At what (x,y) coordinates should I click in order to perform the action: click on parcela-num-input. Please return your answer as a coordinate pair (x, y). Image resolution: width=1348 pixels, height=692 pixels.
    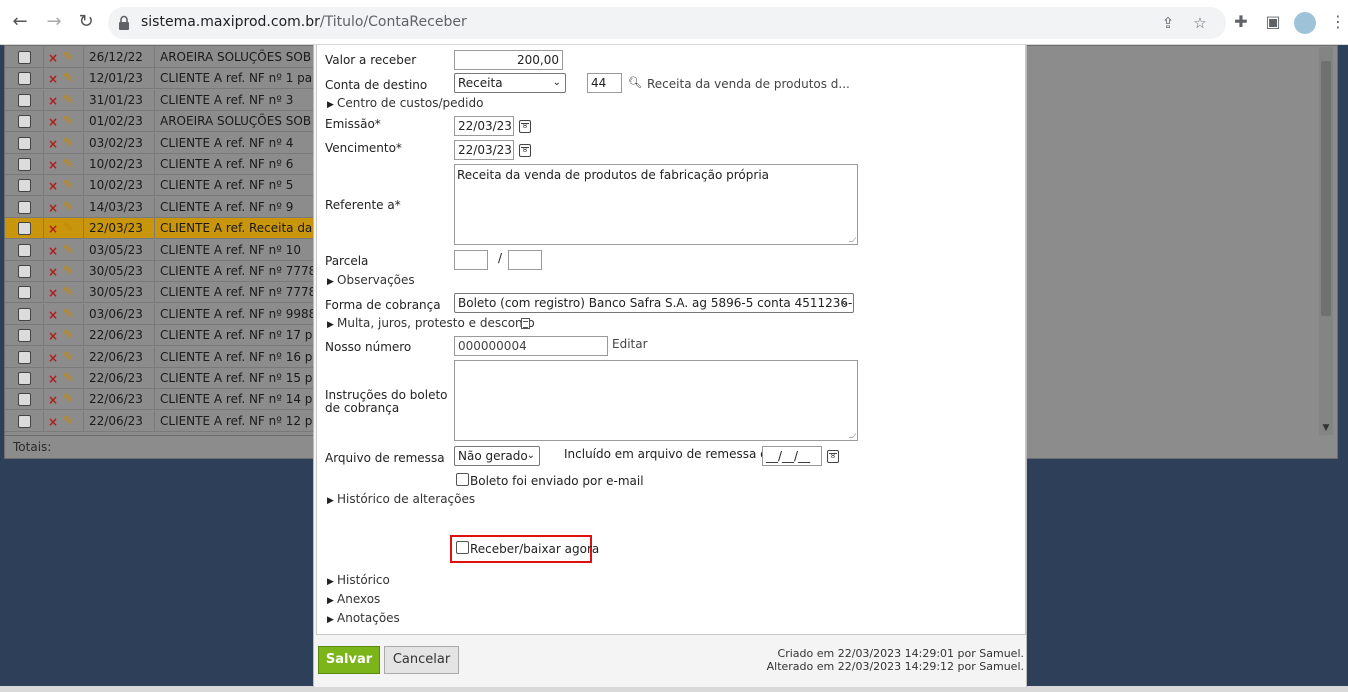
    Looking at the image, I should click on (471, 260).